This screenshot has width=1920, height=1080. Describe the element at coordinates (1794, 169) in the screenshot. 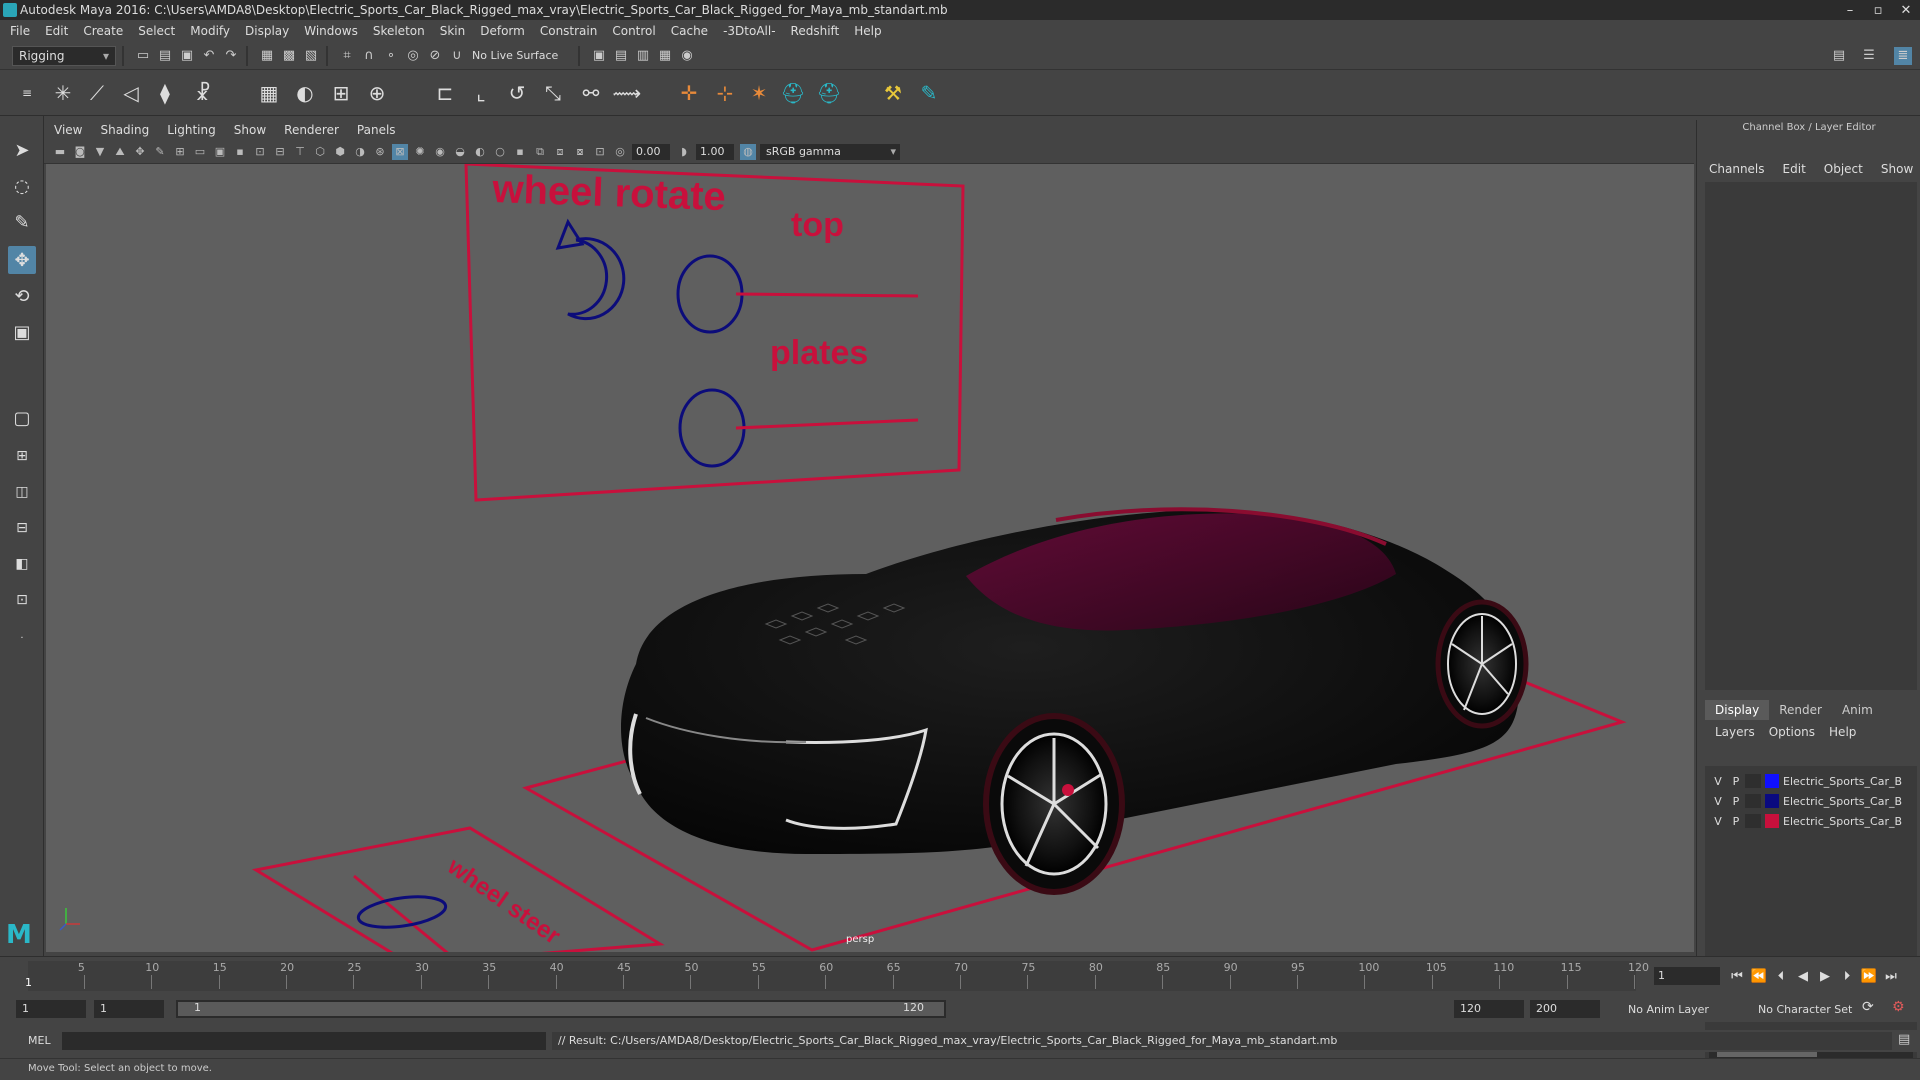

I see `cb-menu-edit: Edit` at that location.